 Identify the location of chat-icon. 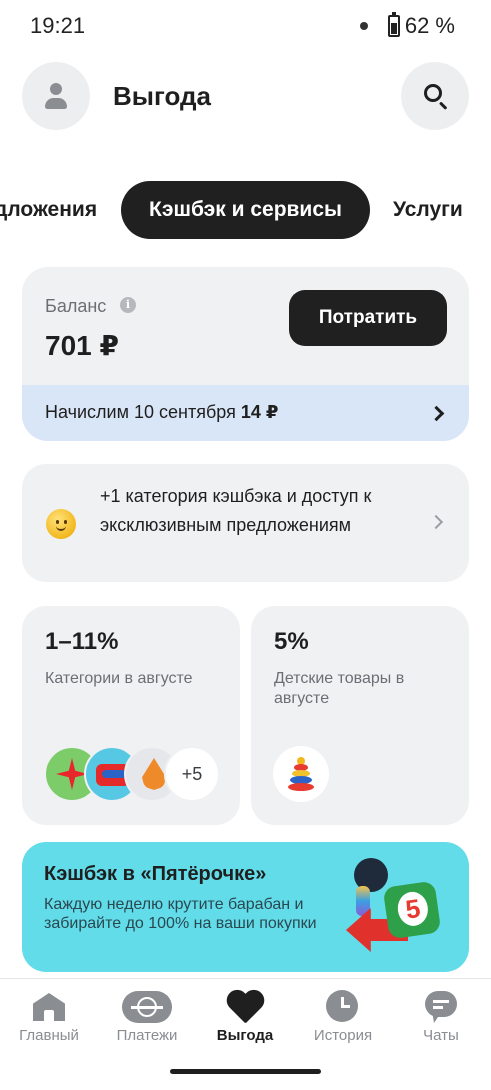
(441, 1007).